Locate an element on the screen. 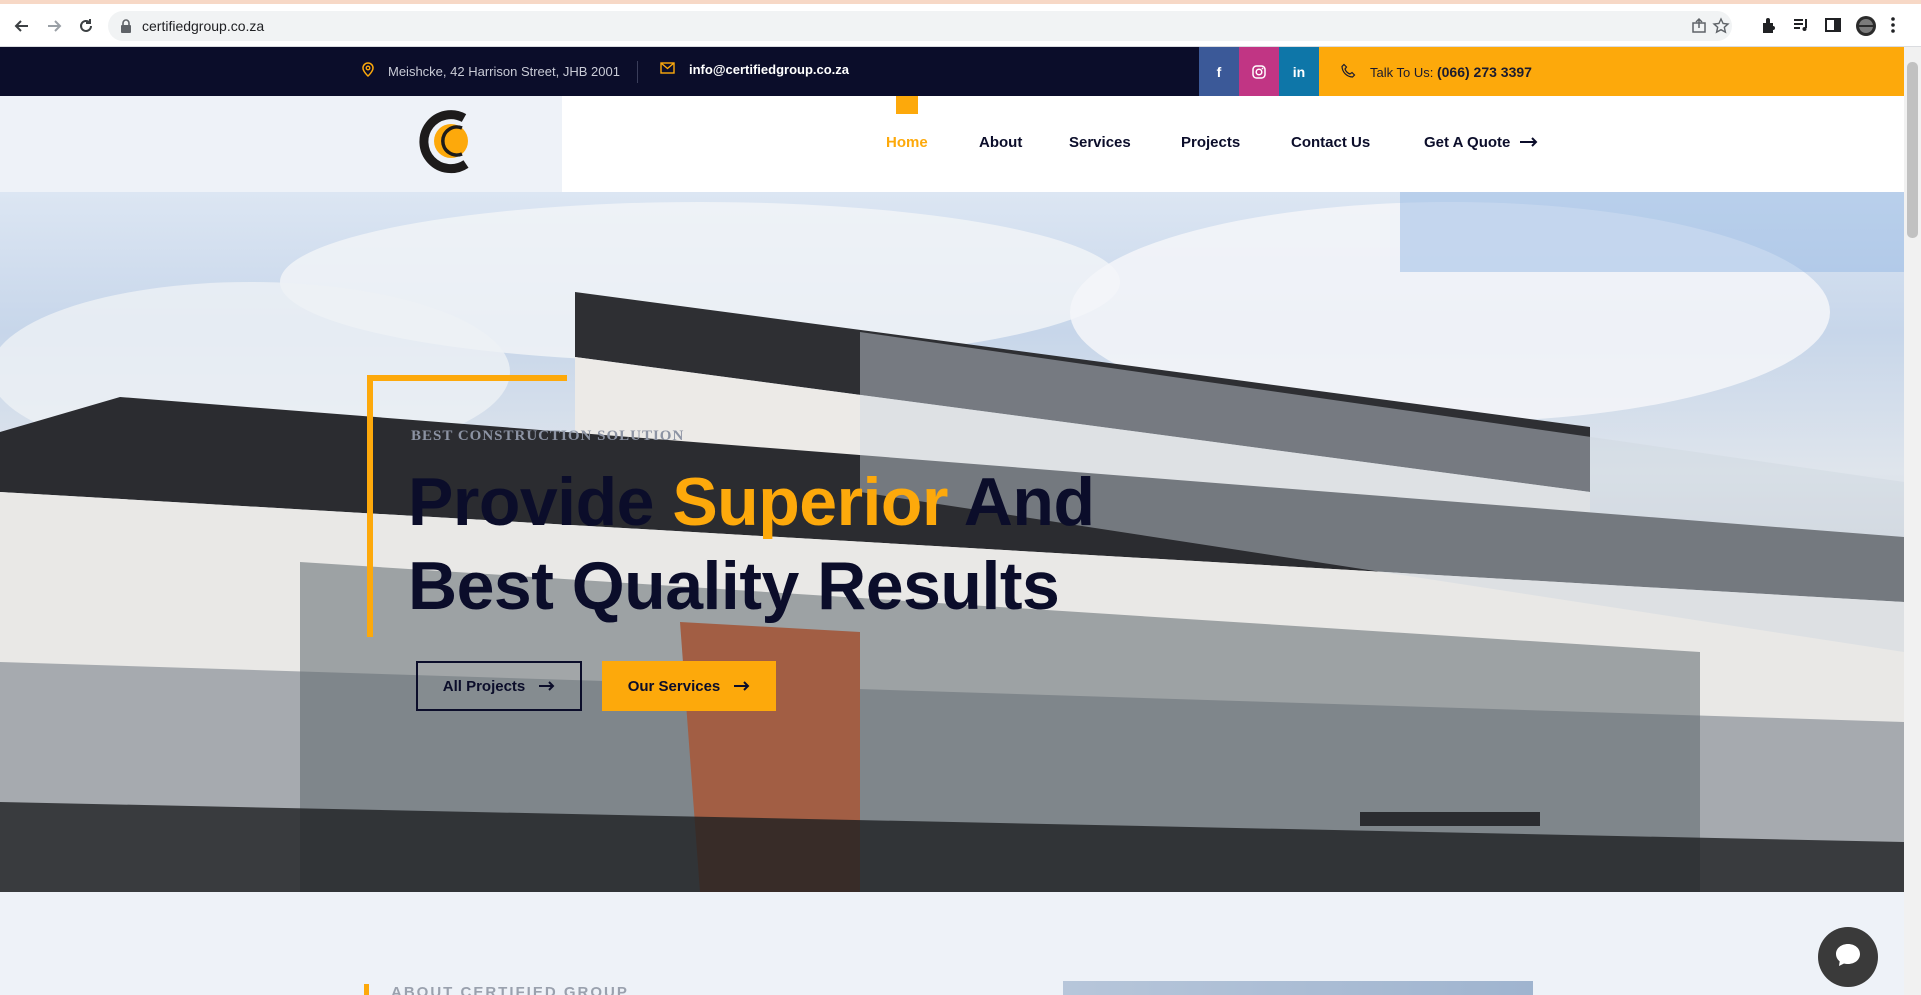 The width and height of the screenshot is (1921, 995). map-pin-icon is located at coordinates (368, 71).